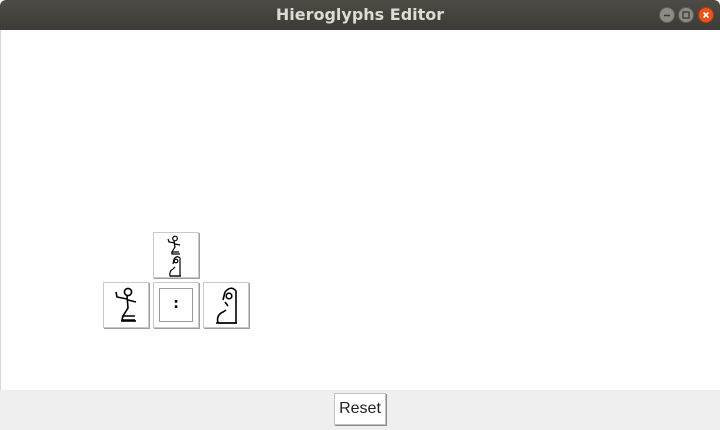 The width and height of the screenshot is (720, 430). I want to click on glyph-tile-seated-man, so click(126, 305).